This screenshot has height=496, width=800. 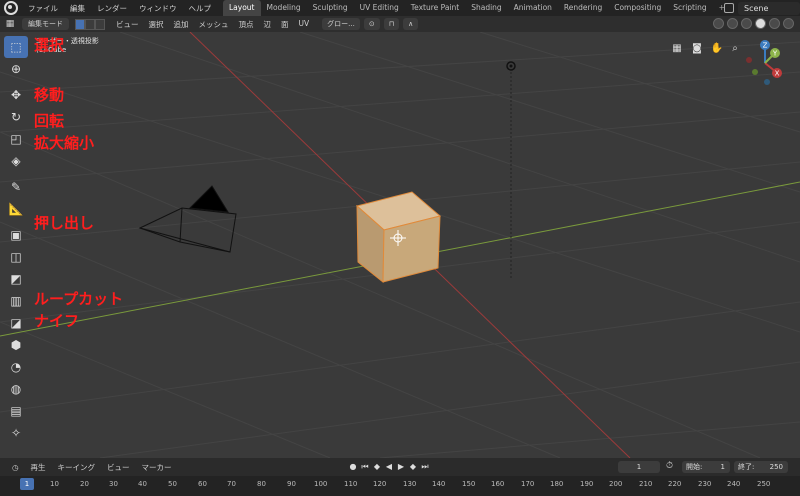 What do you see at coordinates (16, 235) in the screenshot?
I see `extrude-icon: ▣` at bounding box center [16, 235].